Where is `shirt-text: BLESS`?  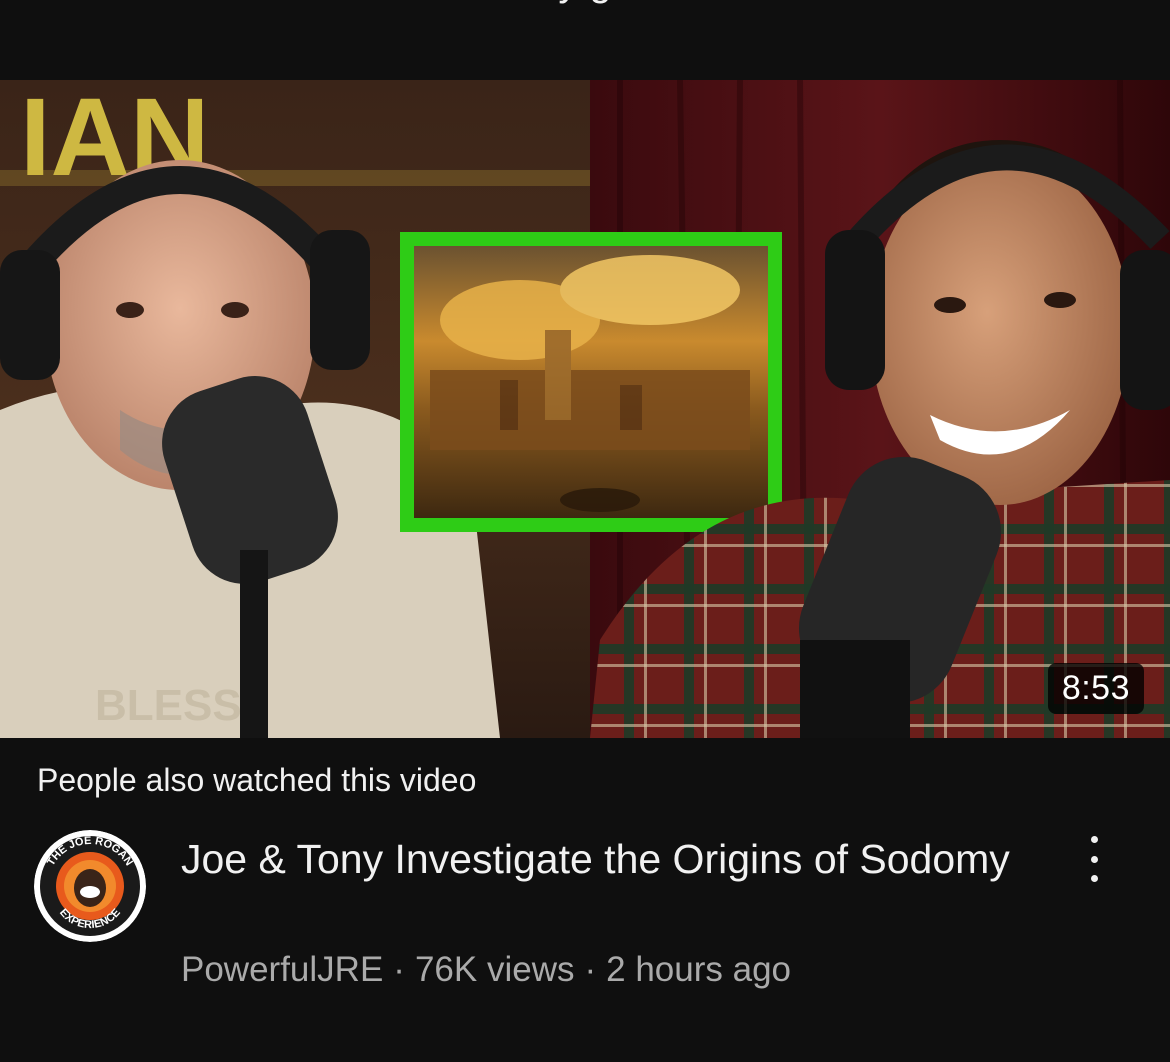 shirt-text: BLESS is located at coordinates (168, 705).